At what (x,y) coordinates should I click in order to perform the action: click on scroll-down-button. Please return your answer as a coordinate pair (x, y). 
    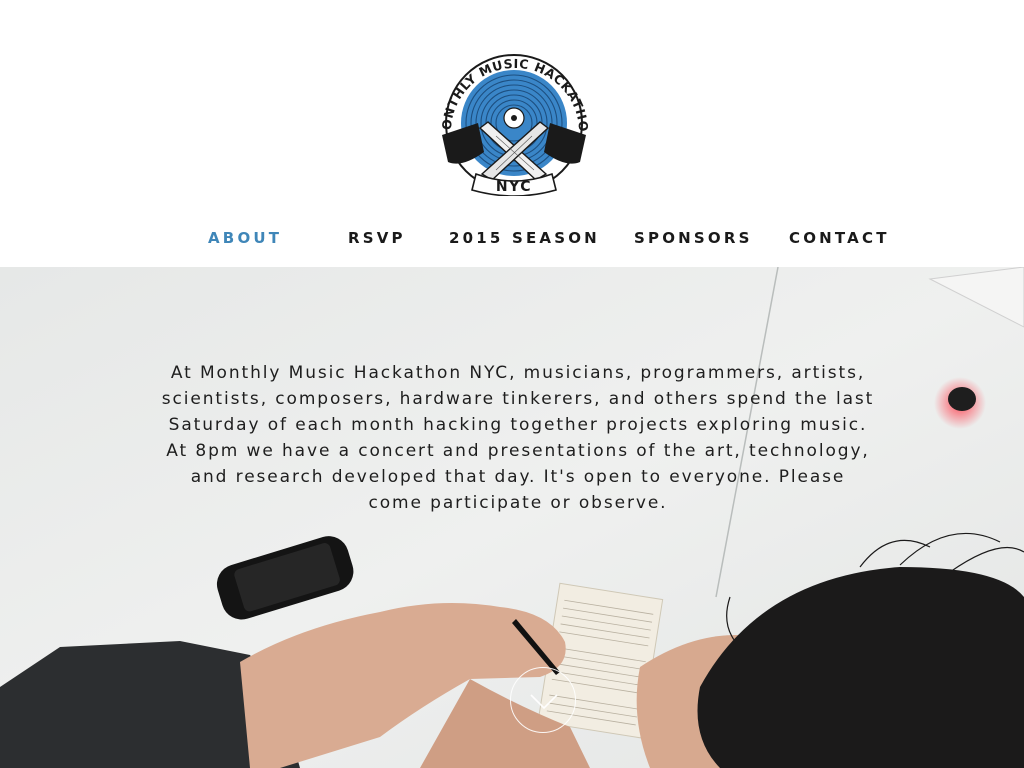
    Looking at the image, I should click on (543, 700).